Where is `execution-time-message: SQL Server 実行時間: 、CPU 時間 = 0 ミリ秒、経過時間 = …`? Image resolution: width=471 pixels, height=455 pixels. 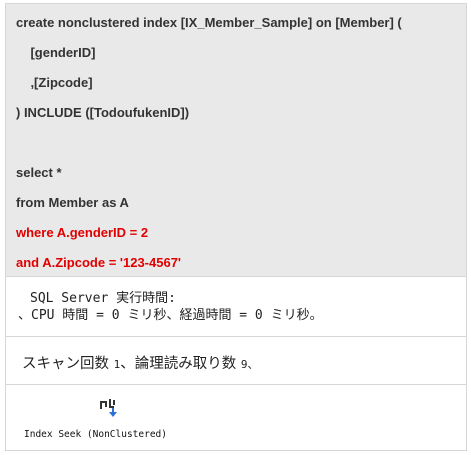
execution-time-message: SQL Server 実行時間: 、CPU 時間 = 0 ミリ秒、経過時間 = … is located at coordinates (236, 307).